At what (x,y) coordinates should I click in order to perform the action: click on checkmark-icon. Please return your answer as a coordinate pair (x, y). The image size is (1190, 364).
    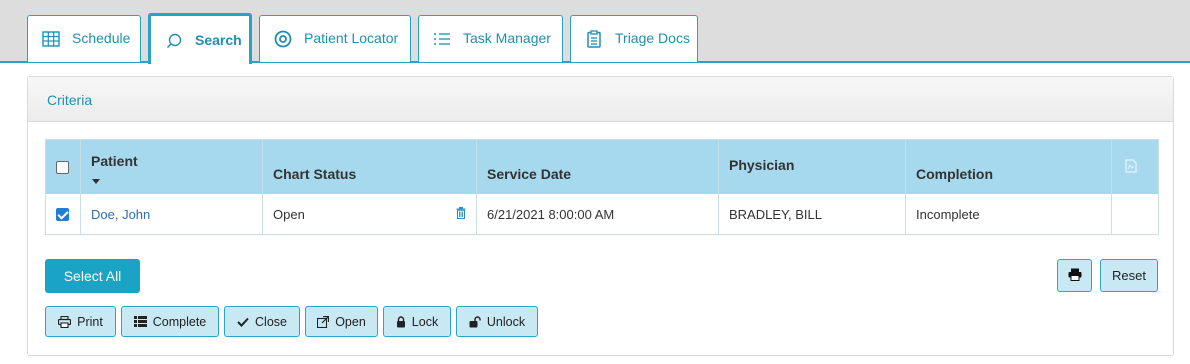
    Looking at the image, I should click on (243, 322).